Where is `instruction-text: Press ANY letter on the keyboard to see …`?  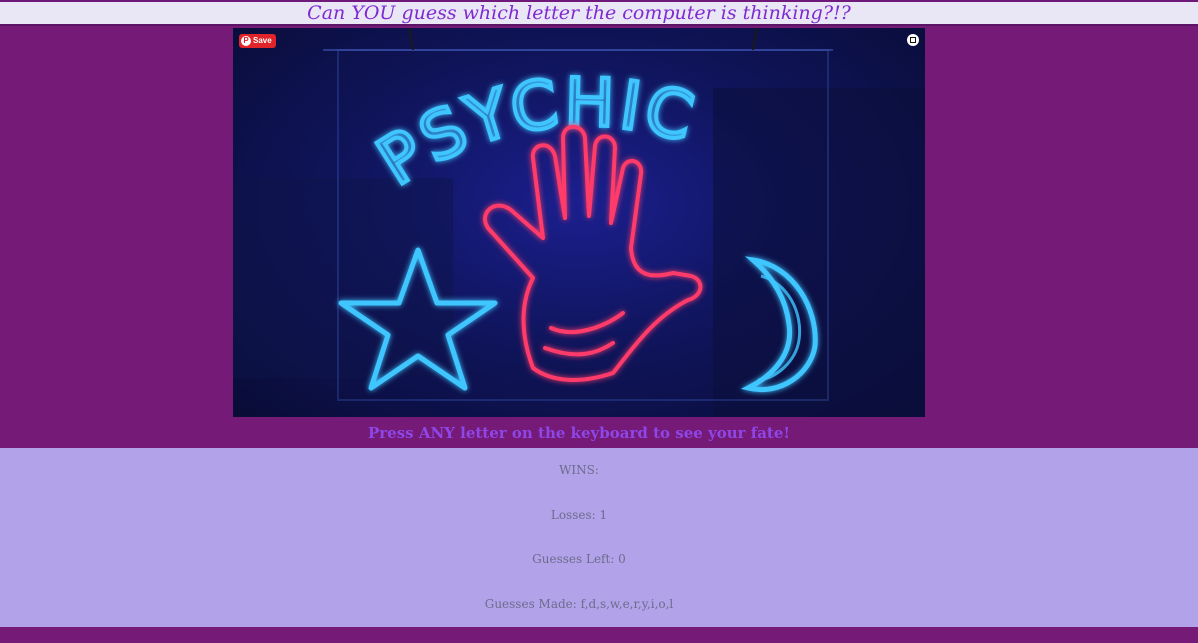 instruction-text: Press ANY letter on the keyboard to see … is located at coordinates (579, 433).